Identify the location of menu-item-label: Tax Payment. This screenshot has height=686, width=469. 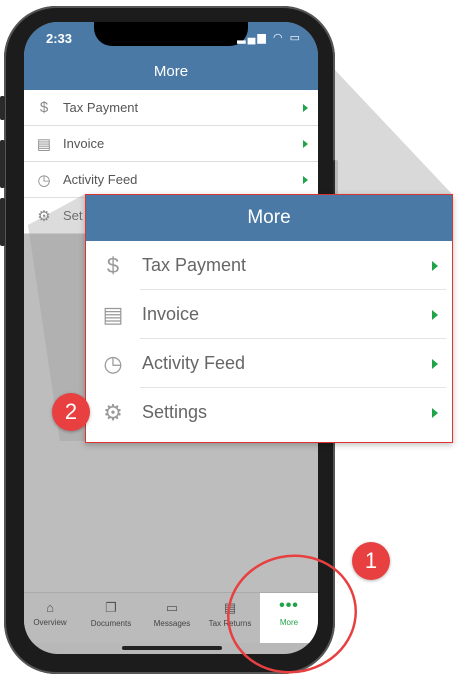
(194, 265).